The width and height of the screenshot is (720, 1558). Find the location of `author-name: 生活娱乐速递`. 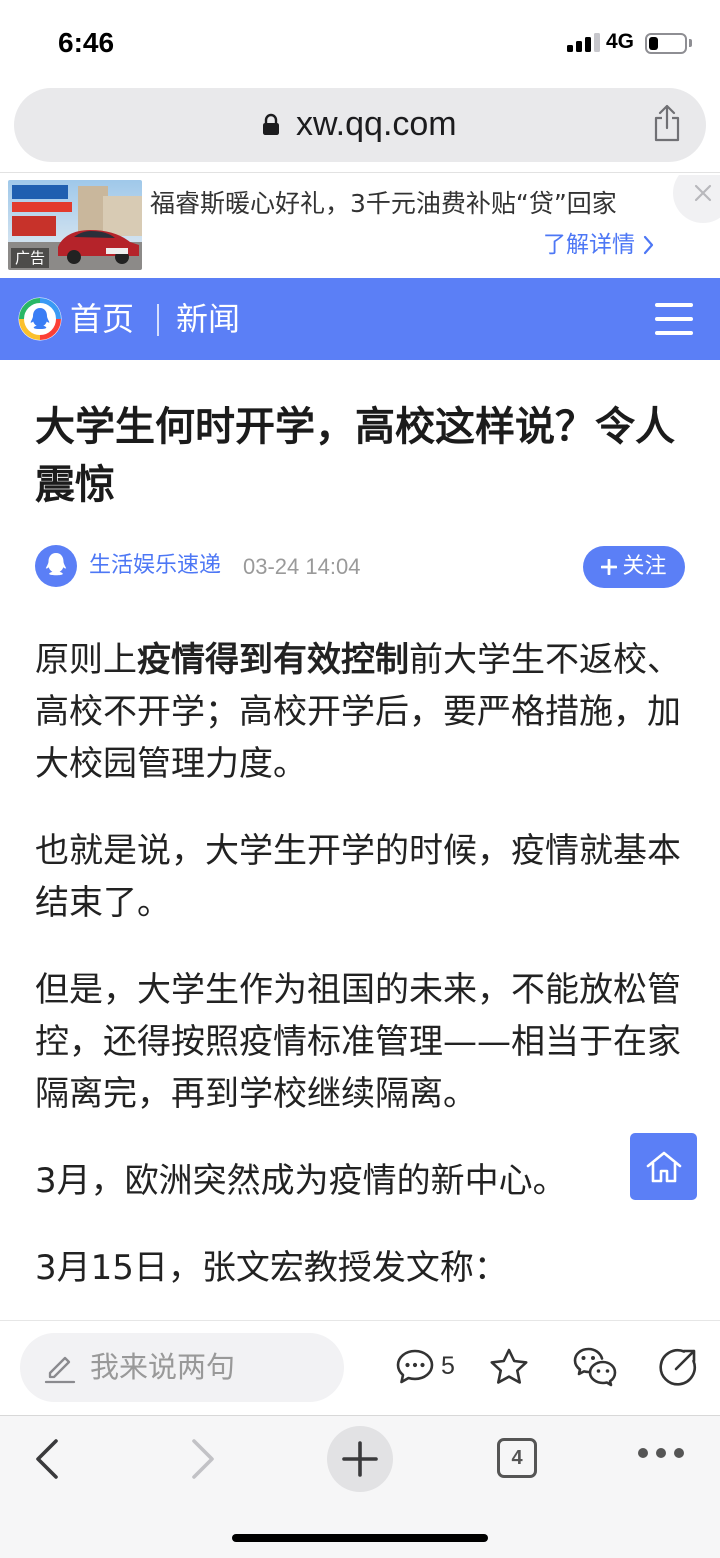

author-name: 生活娱乐速递 is located at coordinates (155, 566).